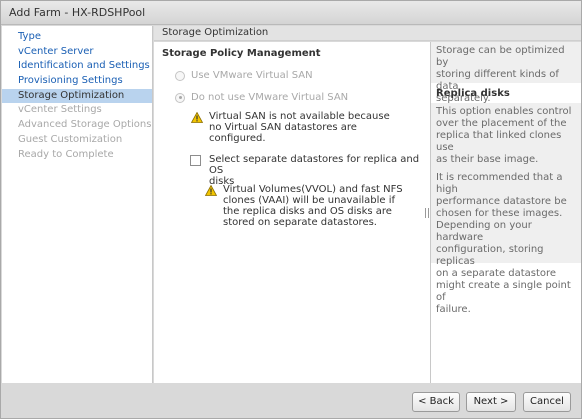 This screenshot has width=582, height=419. Describe the element at coordinates (547, 402) in the screenshot. I see `cancel-button: Cancel` at that location.